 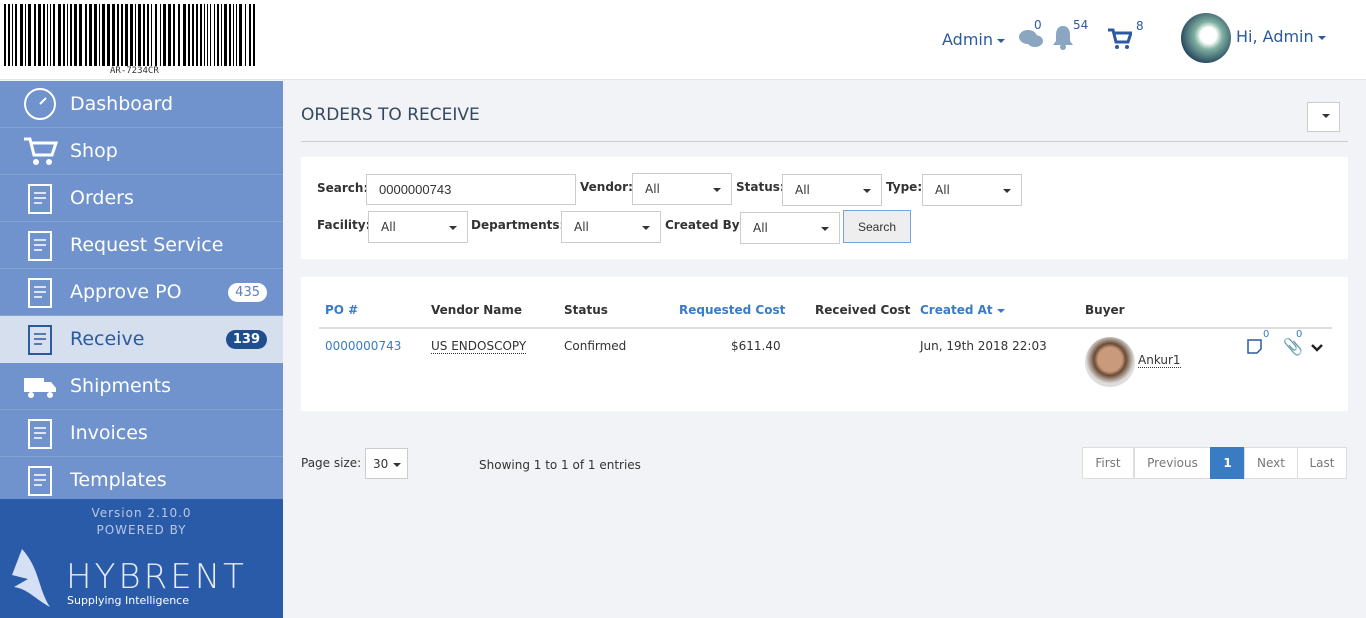 What do you see at coordinates (983, 346) in the screenshot?
I see `created-at-cell: Jun, 19th 2018 22:03` at bounding box center [983, 346].